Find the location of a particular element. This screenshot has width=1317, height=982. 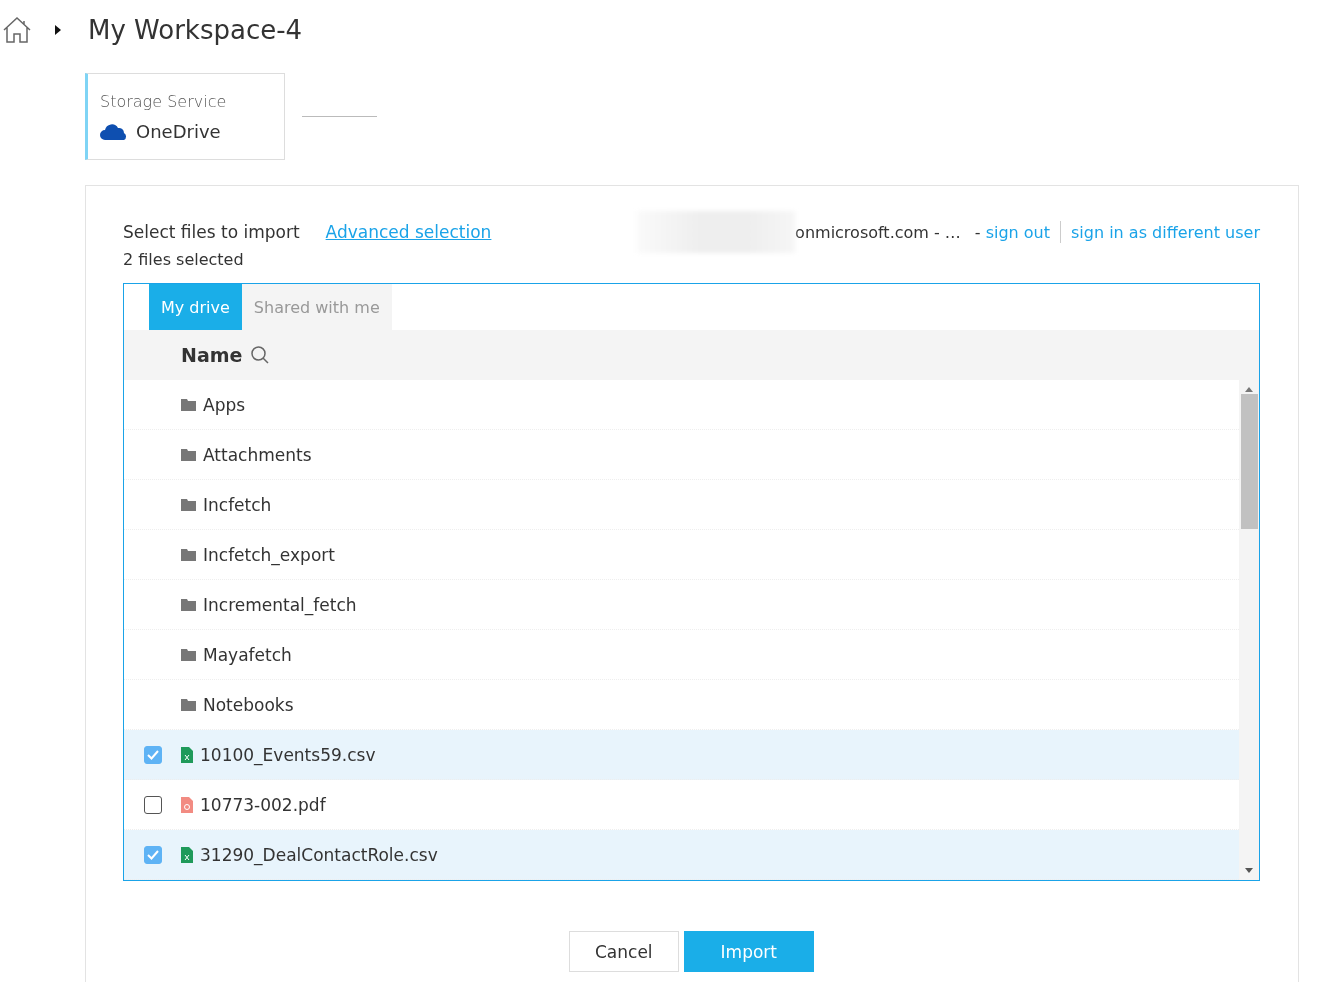

file-name: 31290_DealContactRole.csv is located at coordinates (319, 854).